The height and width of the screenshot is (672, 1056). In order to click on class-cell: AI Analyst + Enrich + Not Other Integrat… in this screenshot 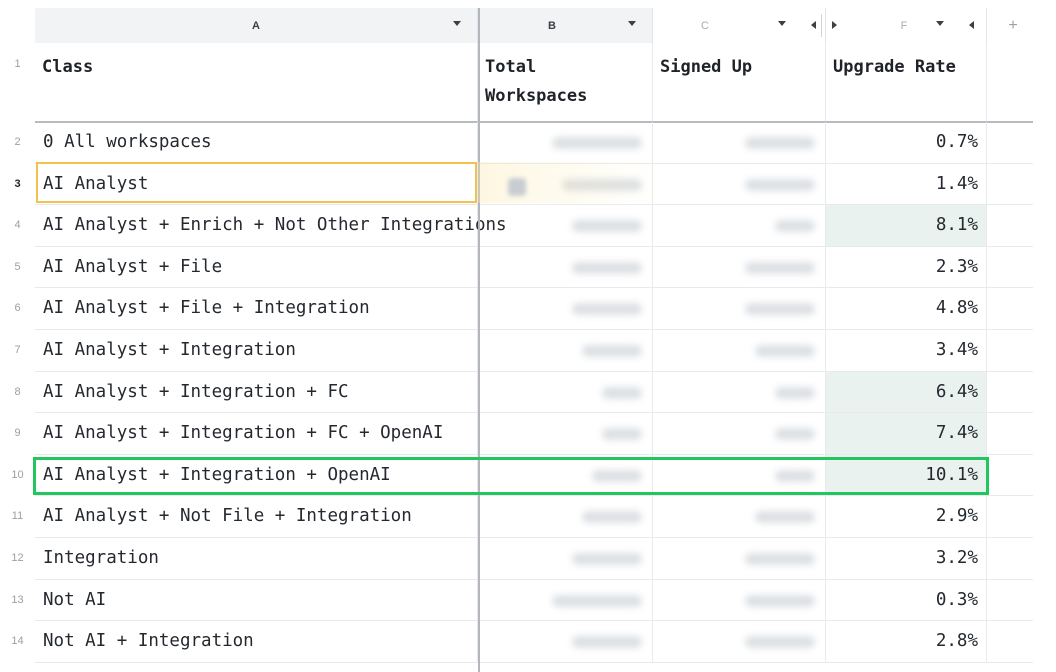, I will do `click(271, 226)`.